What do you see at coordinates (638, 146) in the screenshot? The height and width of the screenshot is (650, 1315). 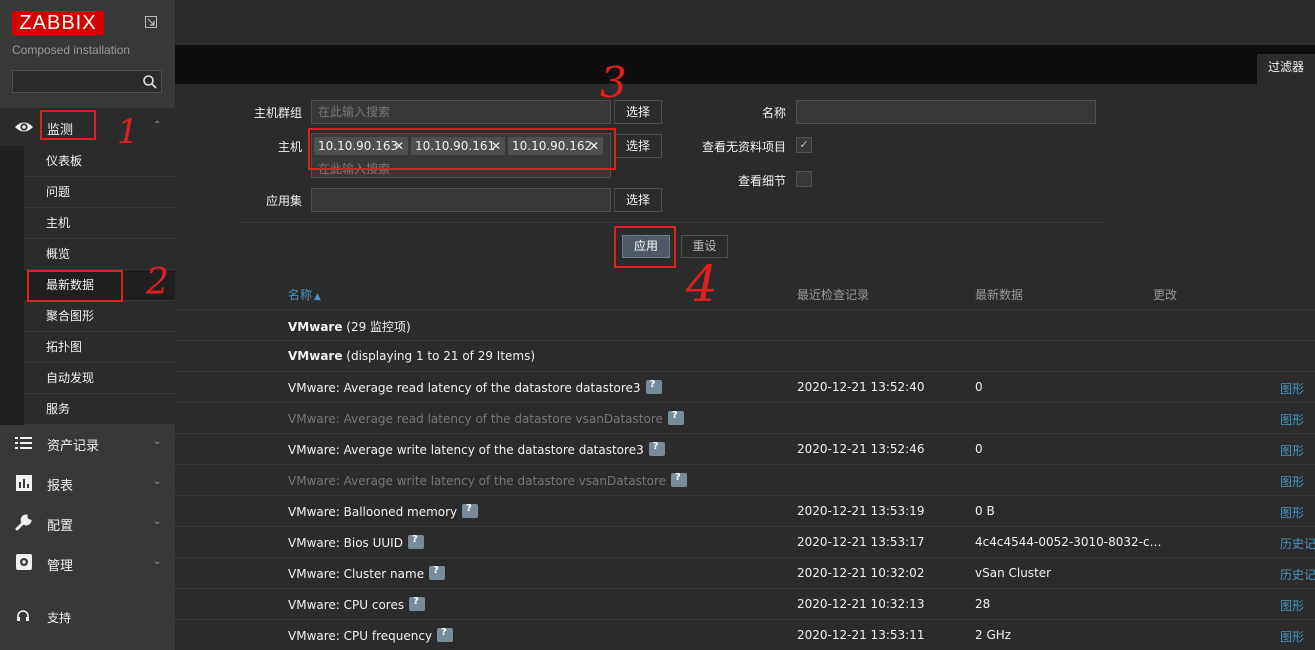 I see `hosts-select-button: 选择` at bounding box center [638, 146].